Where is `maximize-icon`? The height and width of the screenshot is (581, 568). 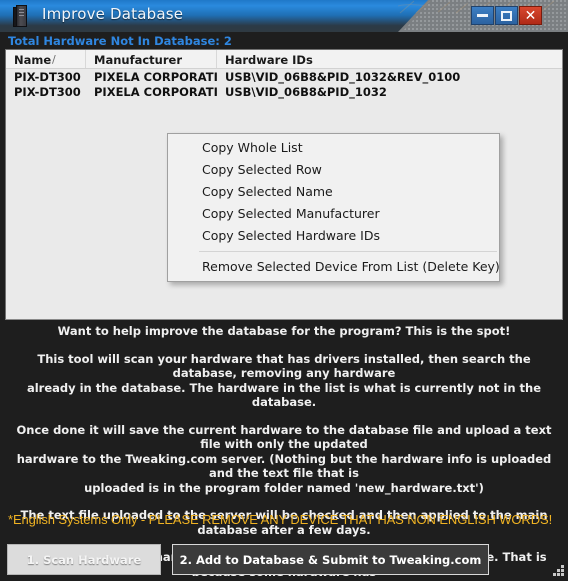 maximize-icon is located at coordinates (506, 15).